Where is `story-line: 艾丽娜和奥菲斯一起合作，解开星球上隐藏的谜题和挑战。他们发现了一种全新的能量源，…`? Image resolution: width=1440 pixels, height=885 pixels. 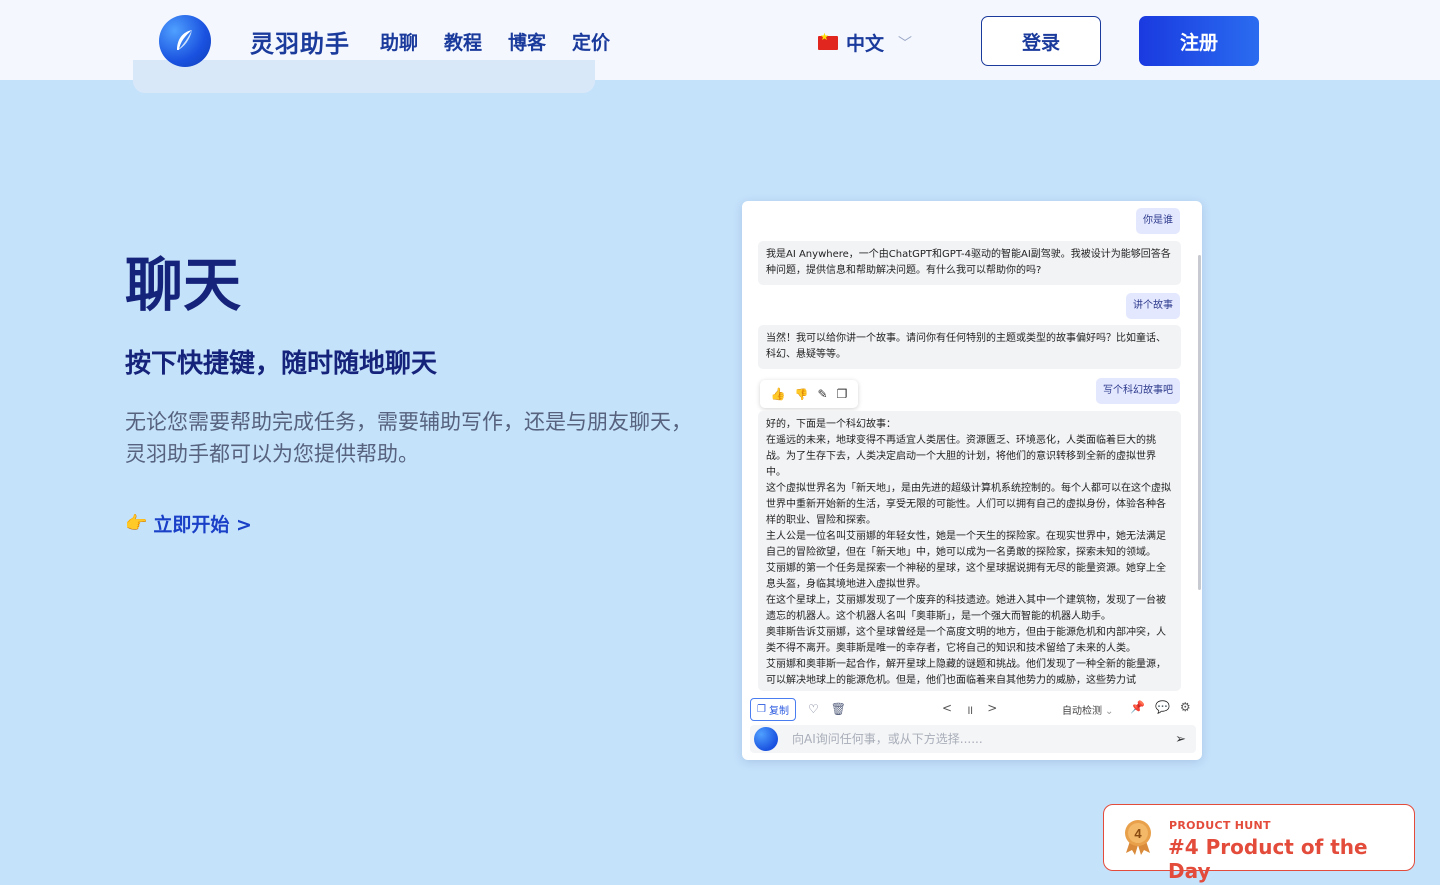 story-line: 艾丽娜和奥菲斯一起合作，解开星球上隐藏的谜题和挑战。他们发现了一种全新的能量源，… is located at coordinates (966, 672).